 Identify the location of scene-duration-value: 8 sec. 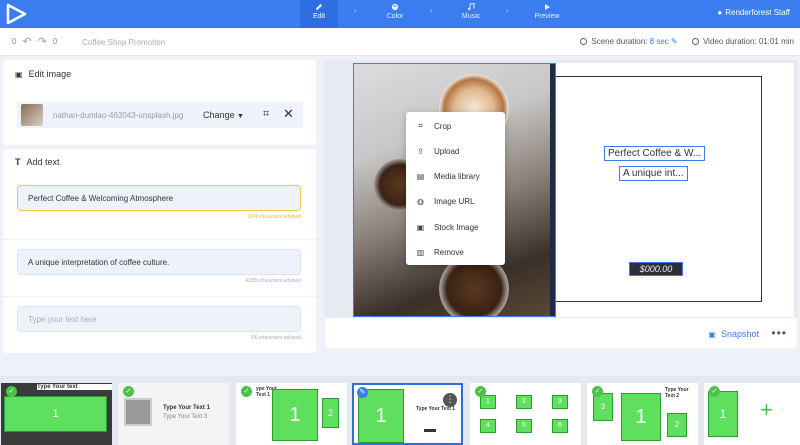
(659, 41).